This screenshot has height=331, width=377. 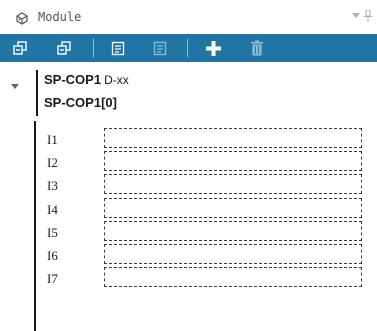 What do you see at coordinates (52, 209) in the screenshot?
I see `io-label: I4` at bounding box center [52, 209].